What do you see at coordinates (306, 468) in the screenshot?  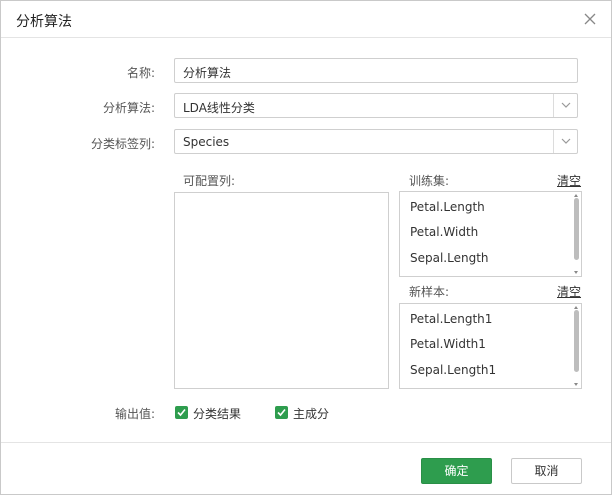 I see `dialog-footer: 确定 取消` at bounding box center [306, 468].